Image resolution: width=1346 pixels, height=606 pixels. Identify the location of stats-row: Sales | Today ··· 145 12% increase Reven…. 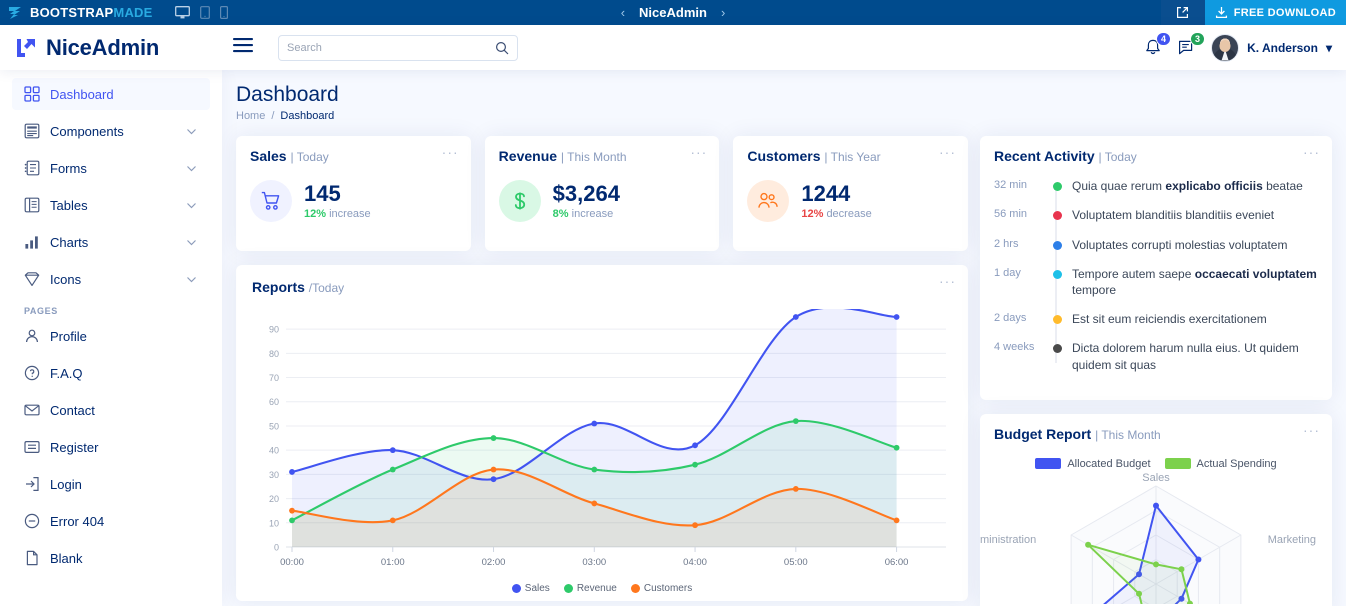
(602, 194).